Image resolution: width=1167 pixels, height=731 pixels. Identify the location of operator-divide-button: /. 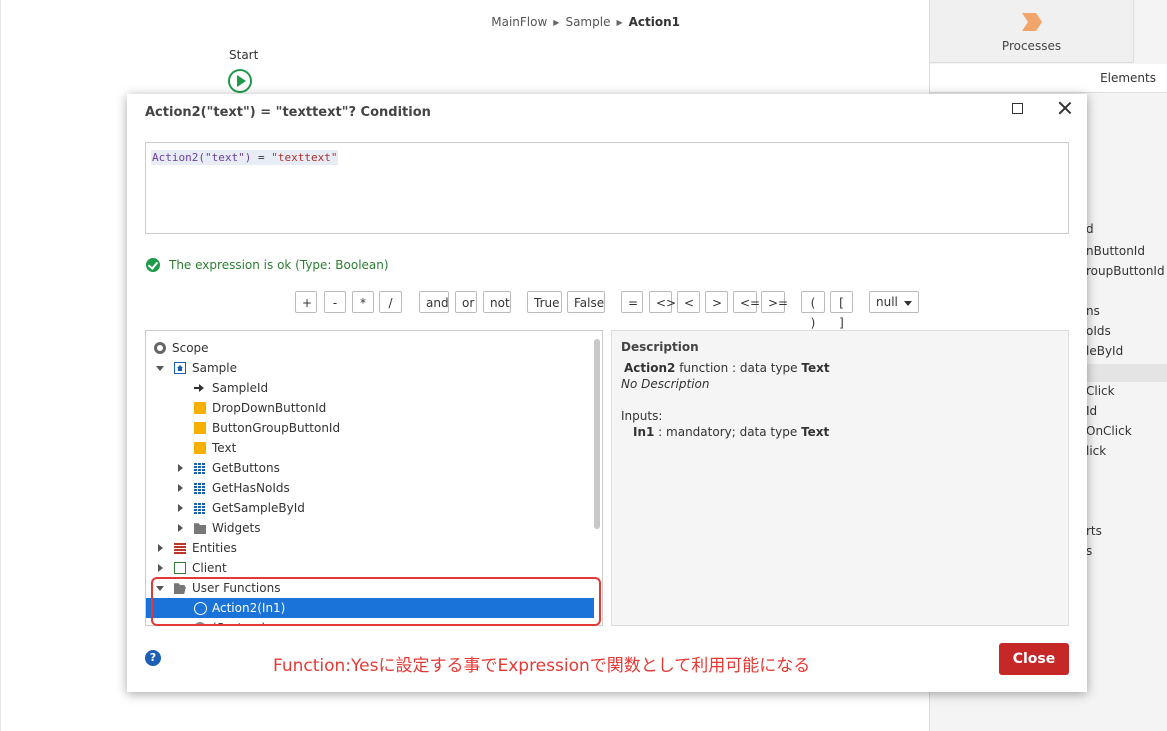
(390, 302).